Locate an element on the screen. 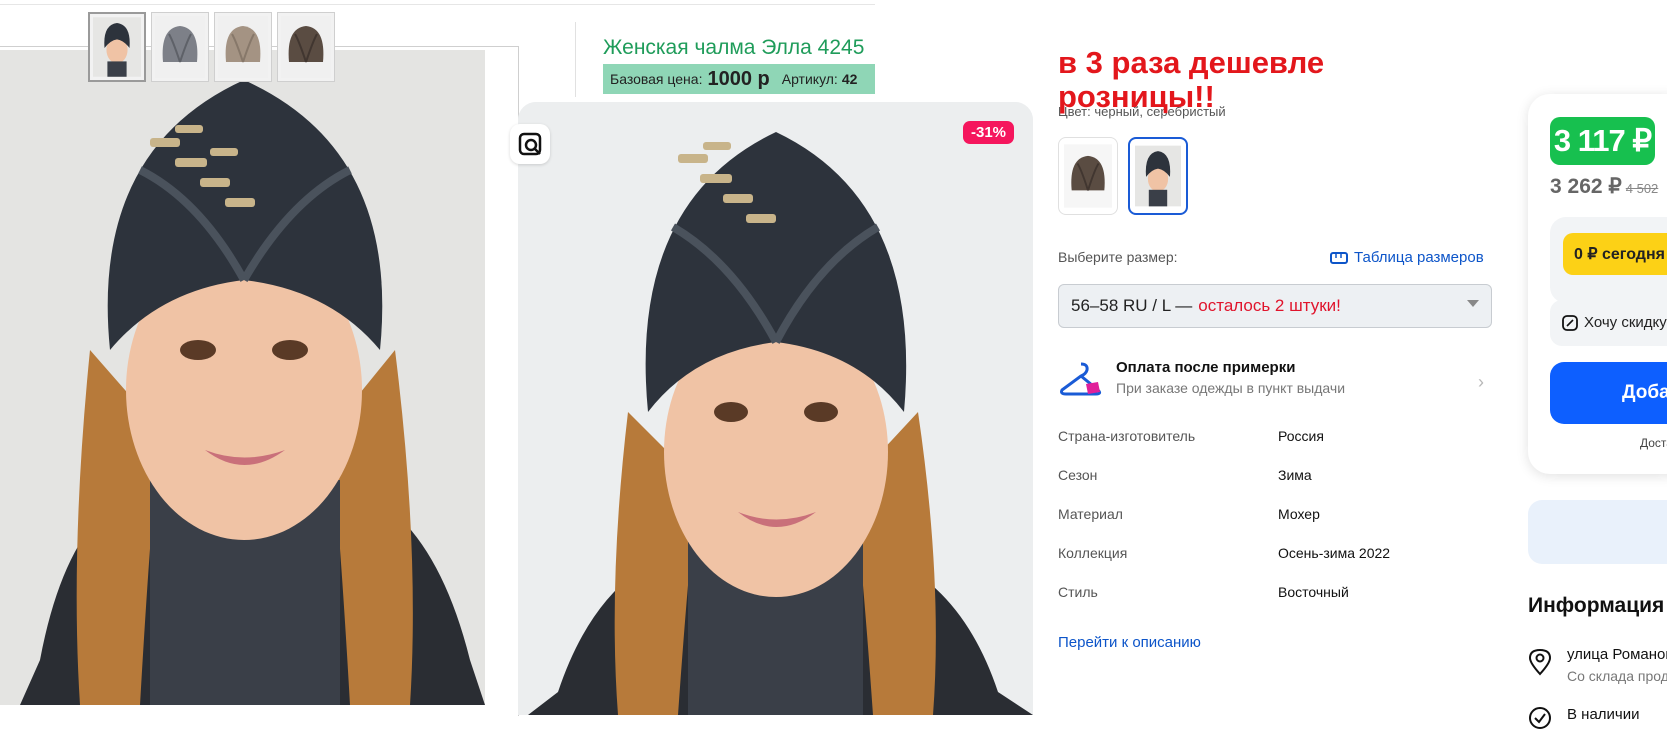  base-price-value: 1000 р is located at coordinates (738, 78).